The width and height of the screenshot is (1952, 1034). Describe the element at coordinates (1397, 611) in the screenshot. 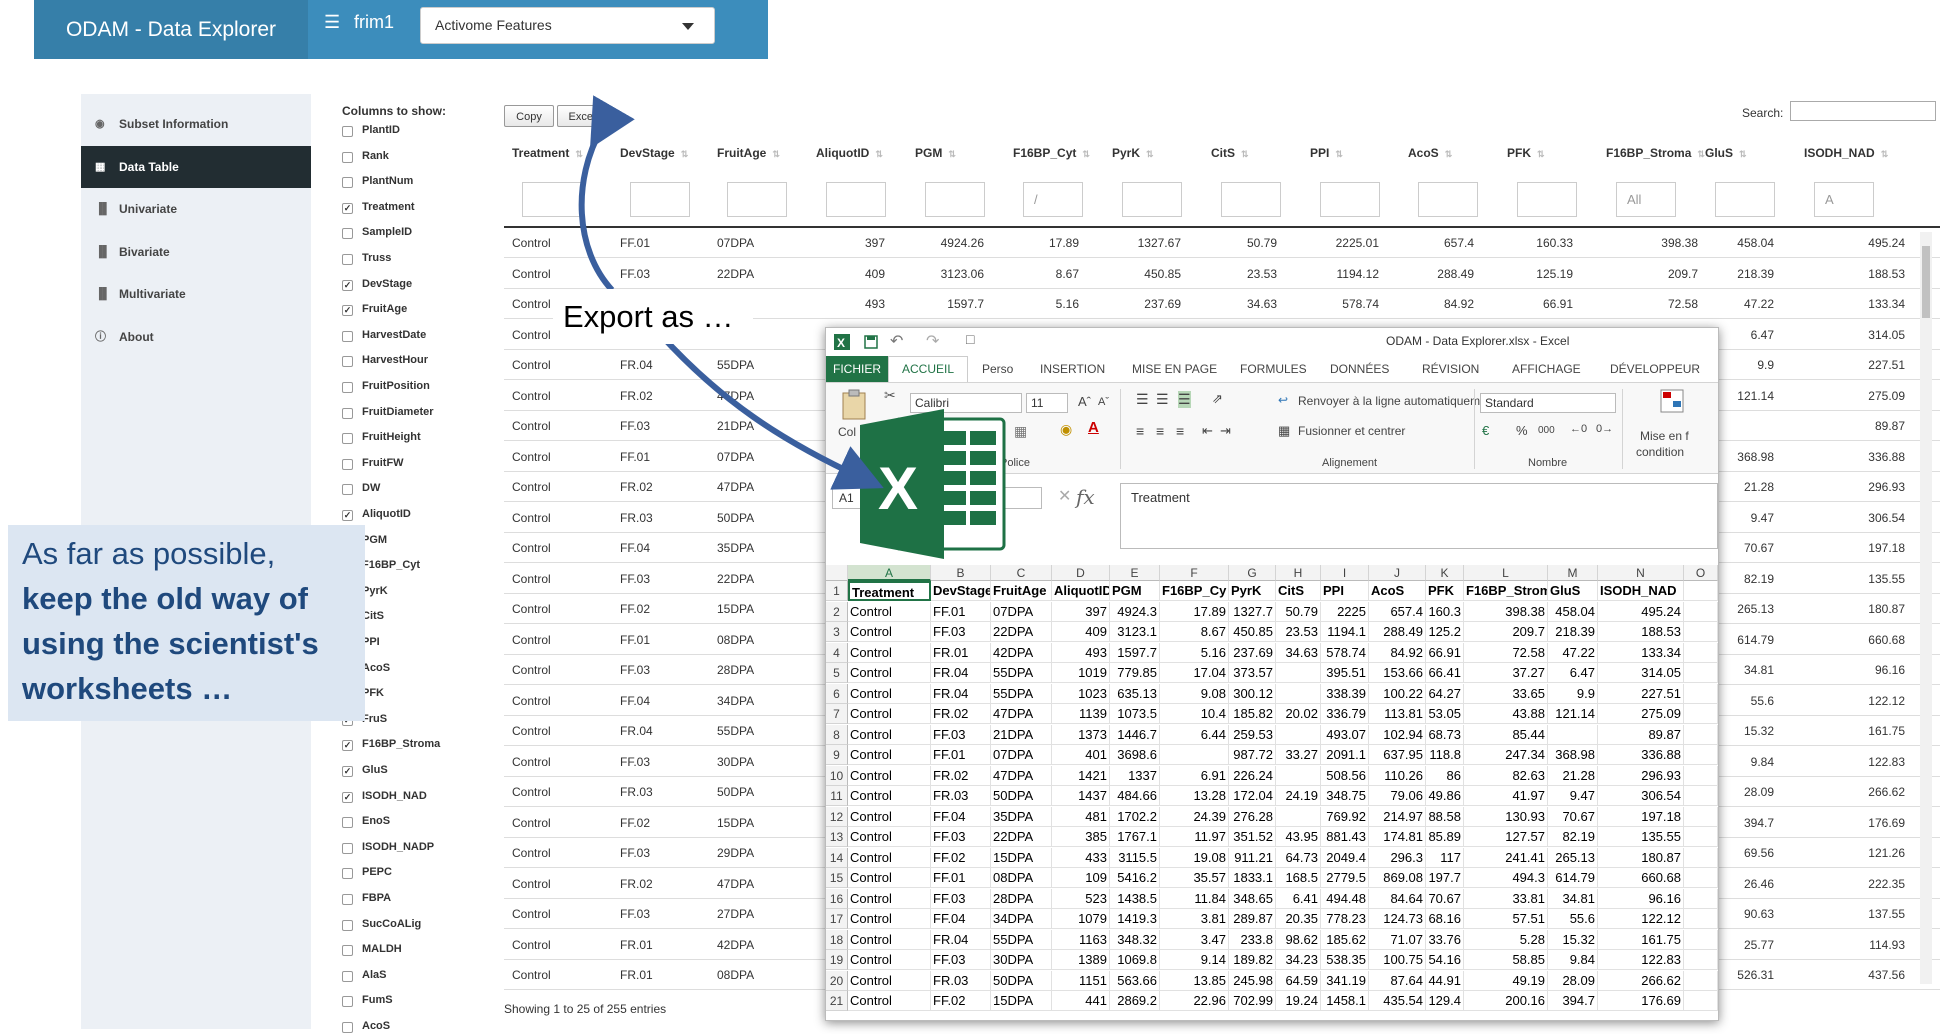

I see `grid-cell: 657.4` at that location.